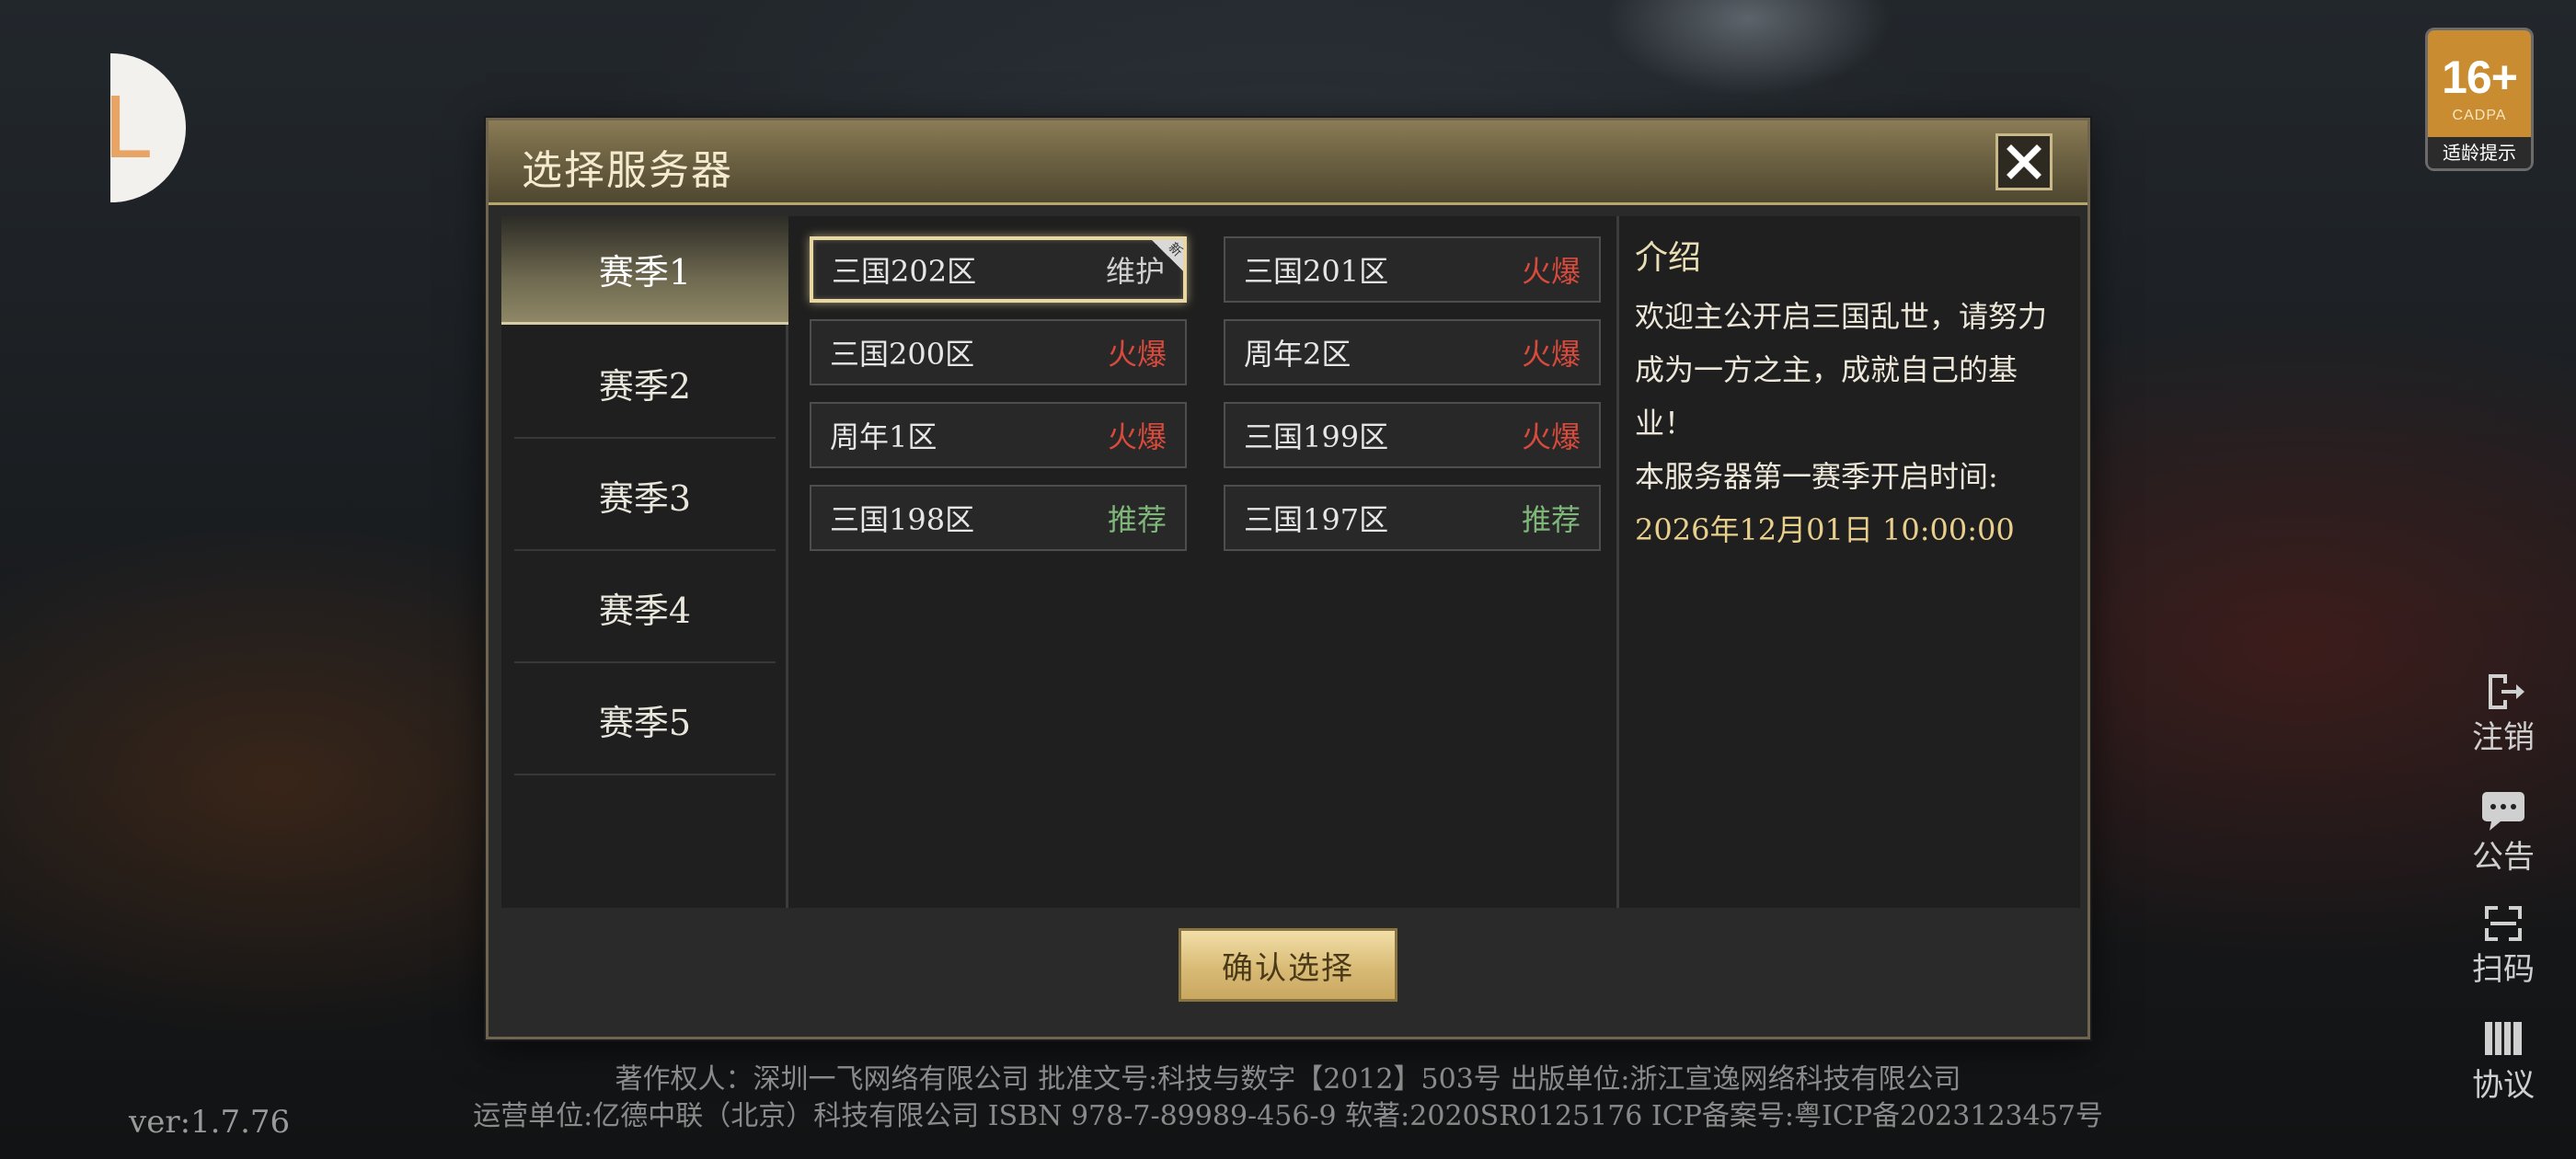 This screenshot has height=1159, width=2576. I want to click on dialog-header: 选择服务器, so click(1288, 162).